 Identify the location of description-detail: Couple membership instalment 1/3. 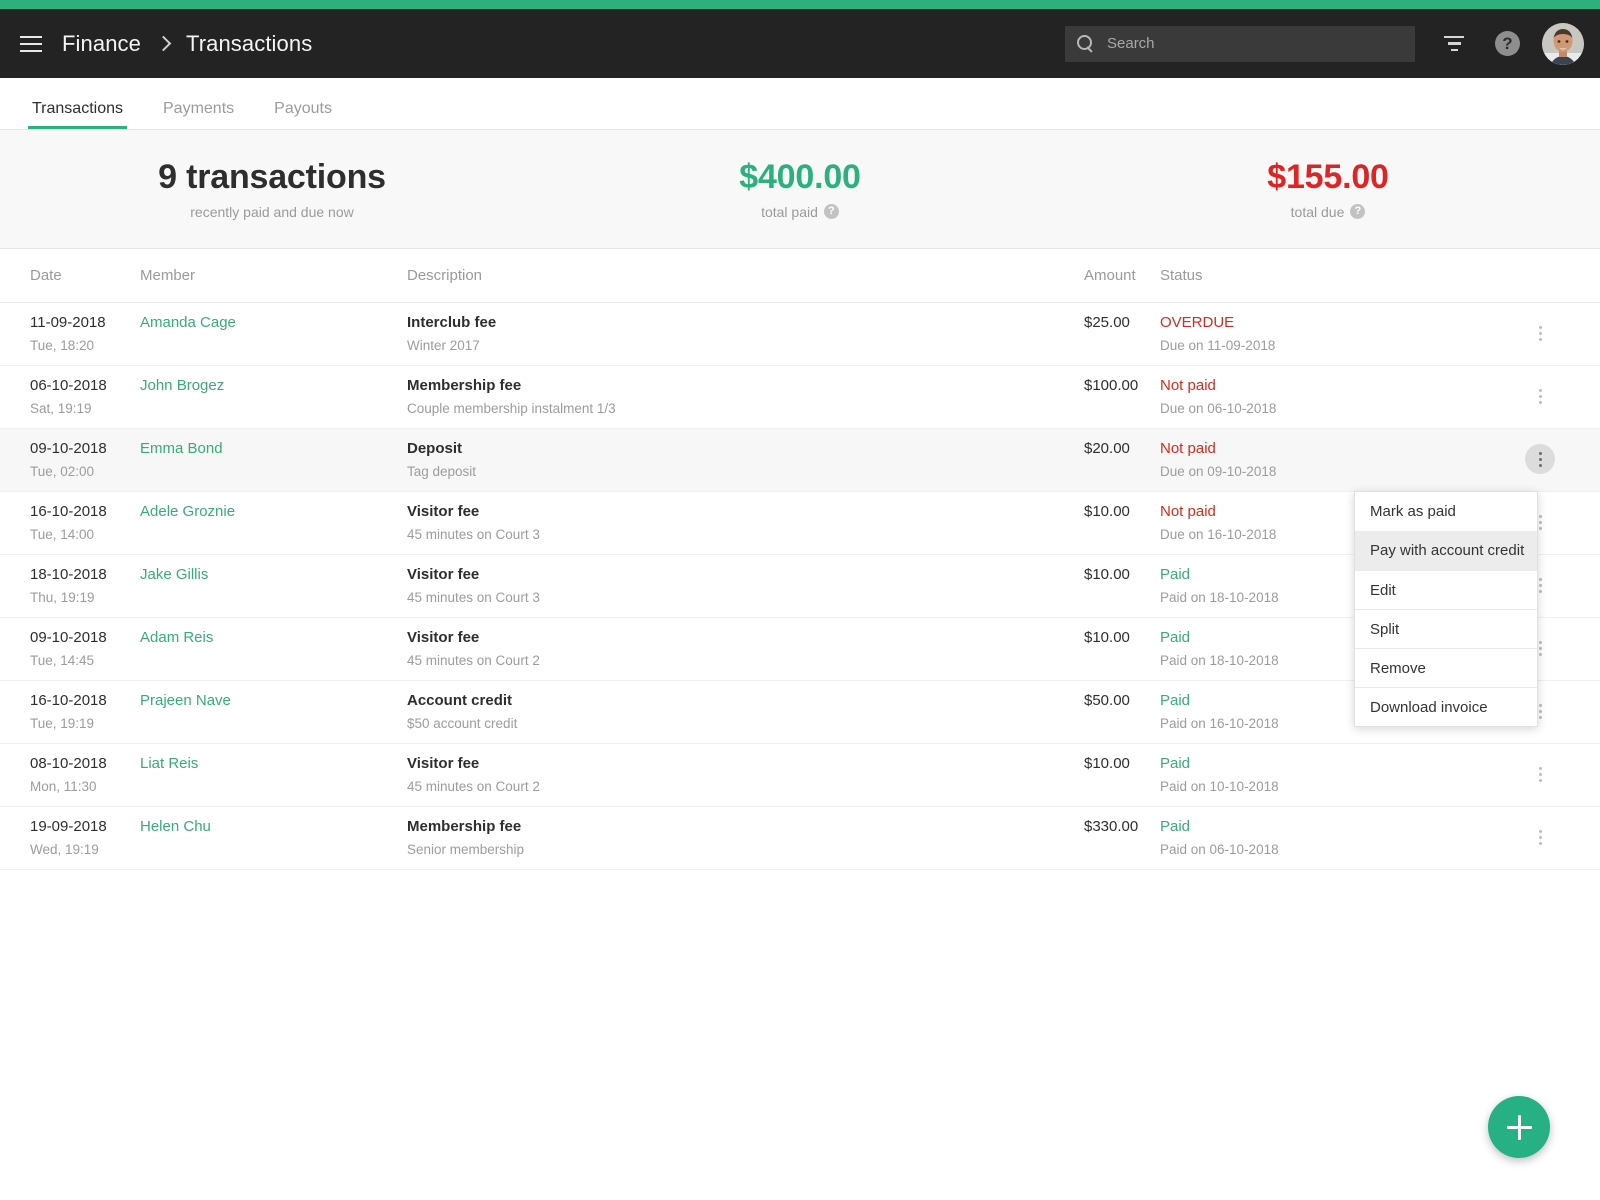
(511, 409).